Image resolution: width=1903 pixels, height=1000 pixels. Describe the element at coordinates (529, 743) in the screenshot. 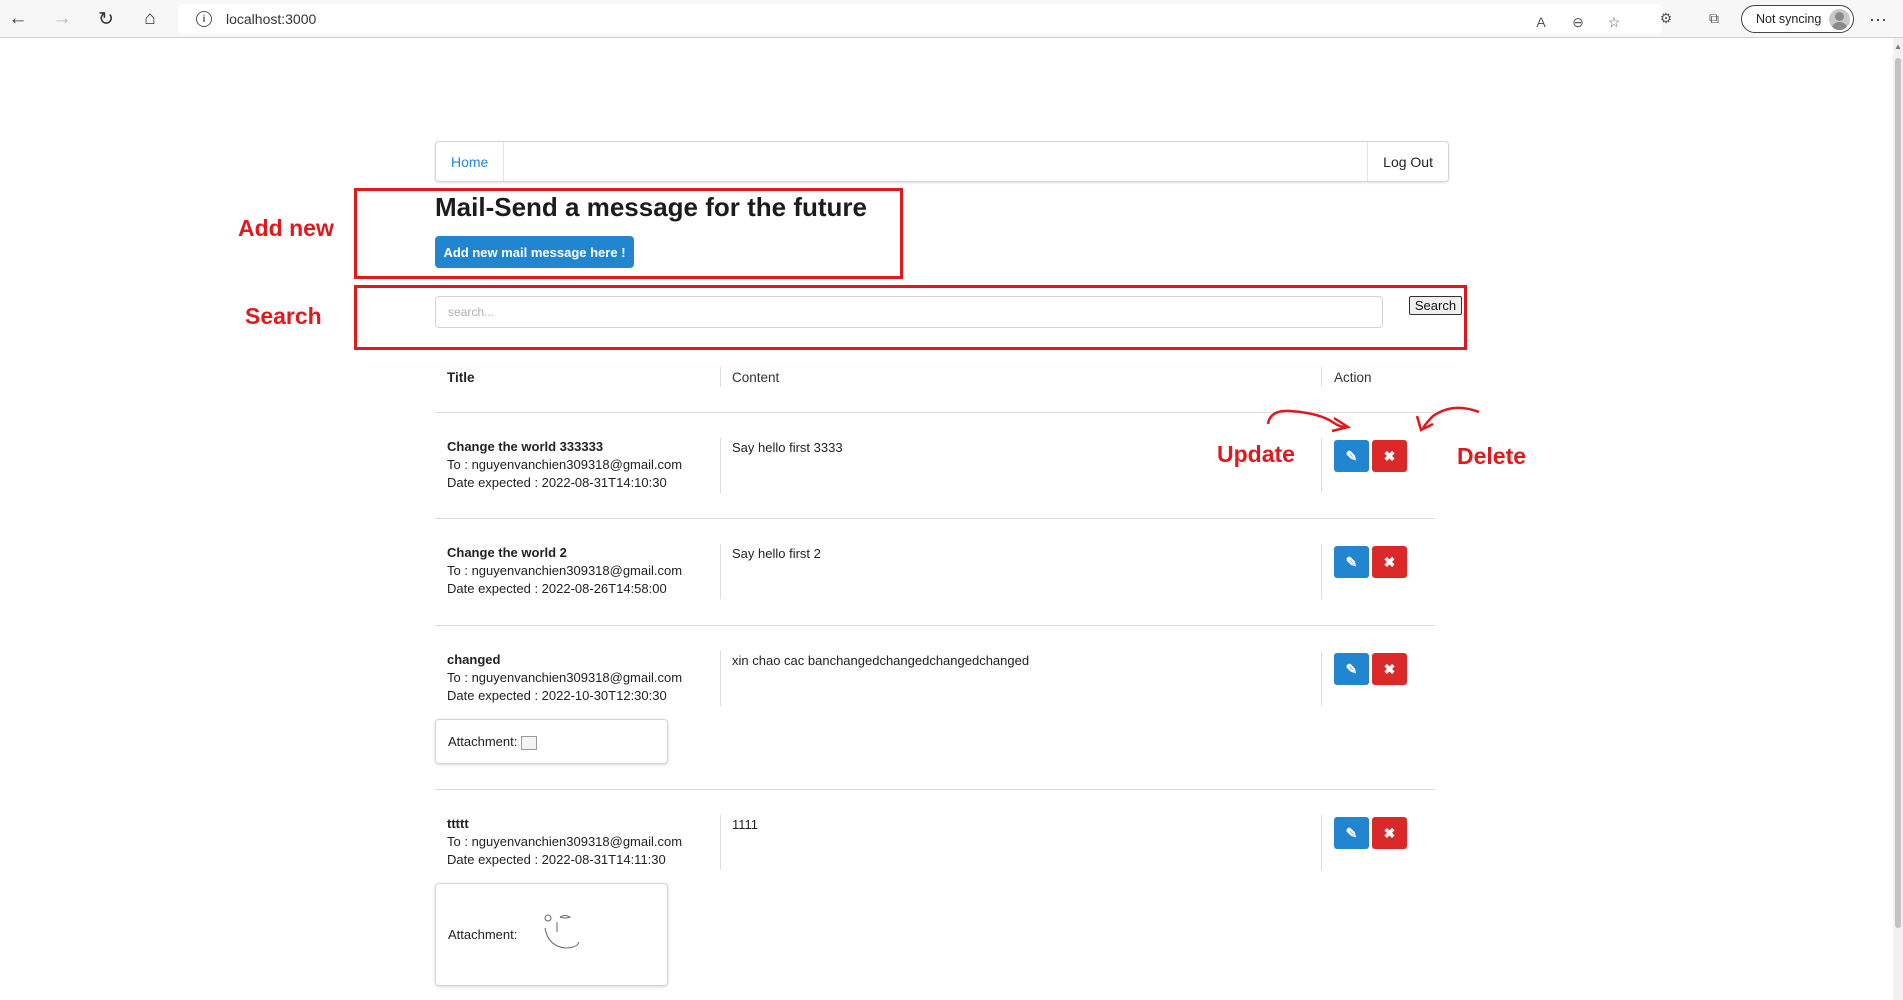

I see `broken-image-icon` at that location.